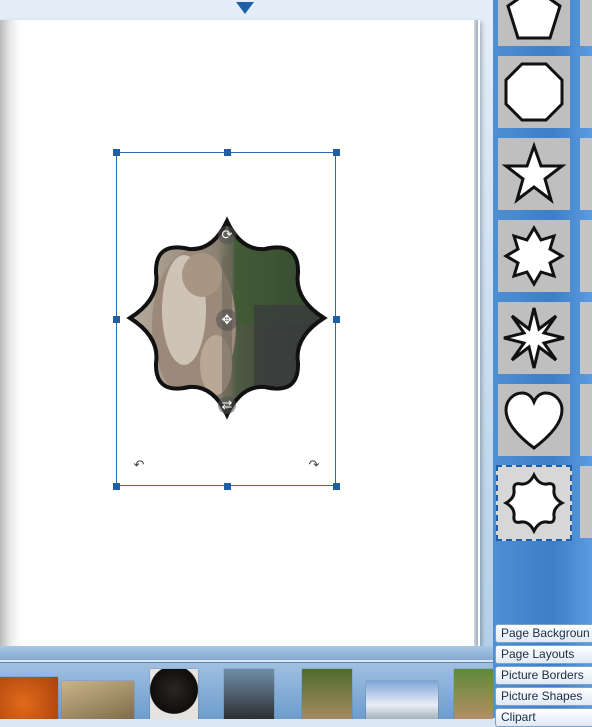 The image size is (592, 727). I want to click on octagon-shape-icon, so click(534, 92).